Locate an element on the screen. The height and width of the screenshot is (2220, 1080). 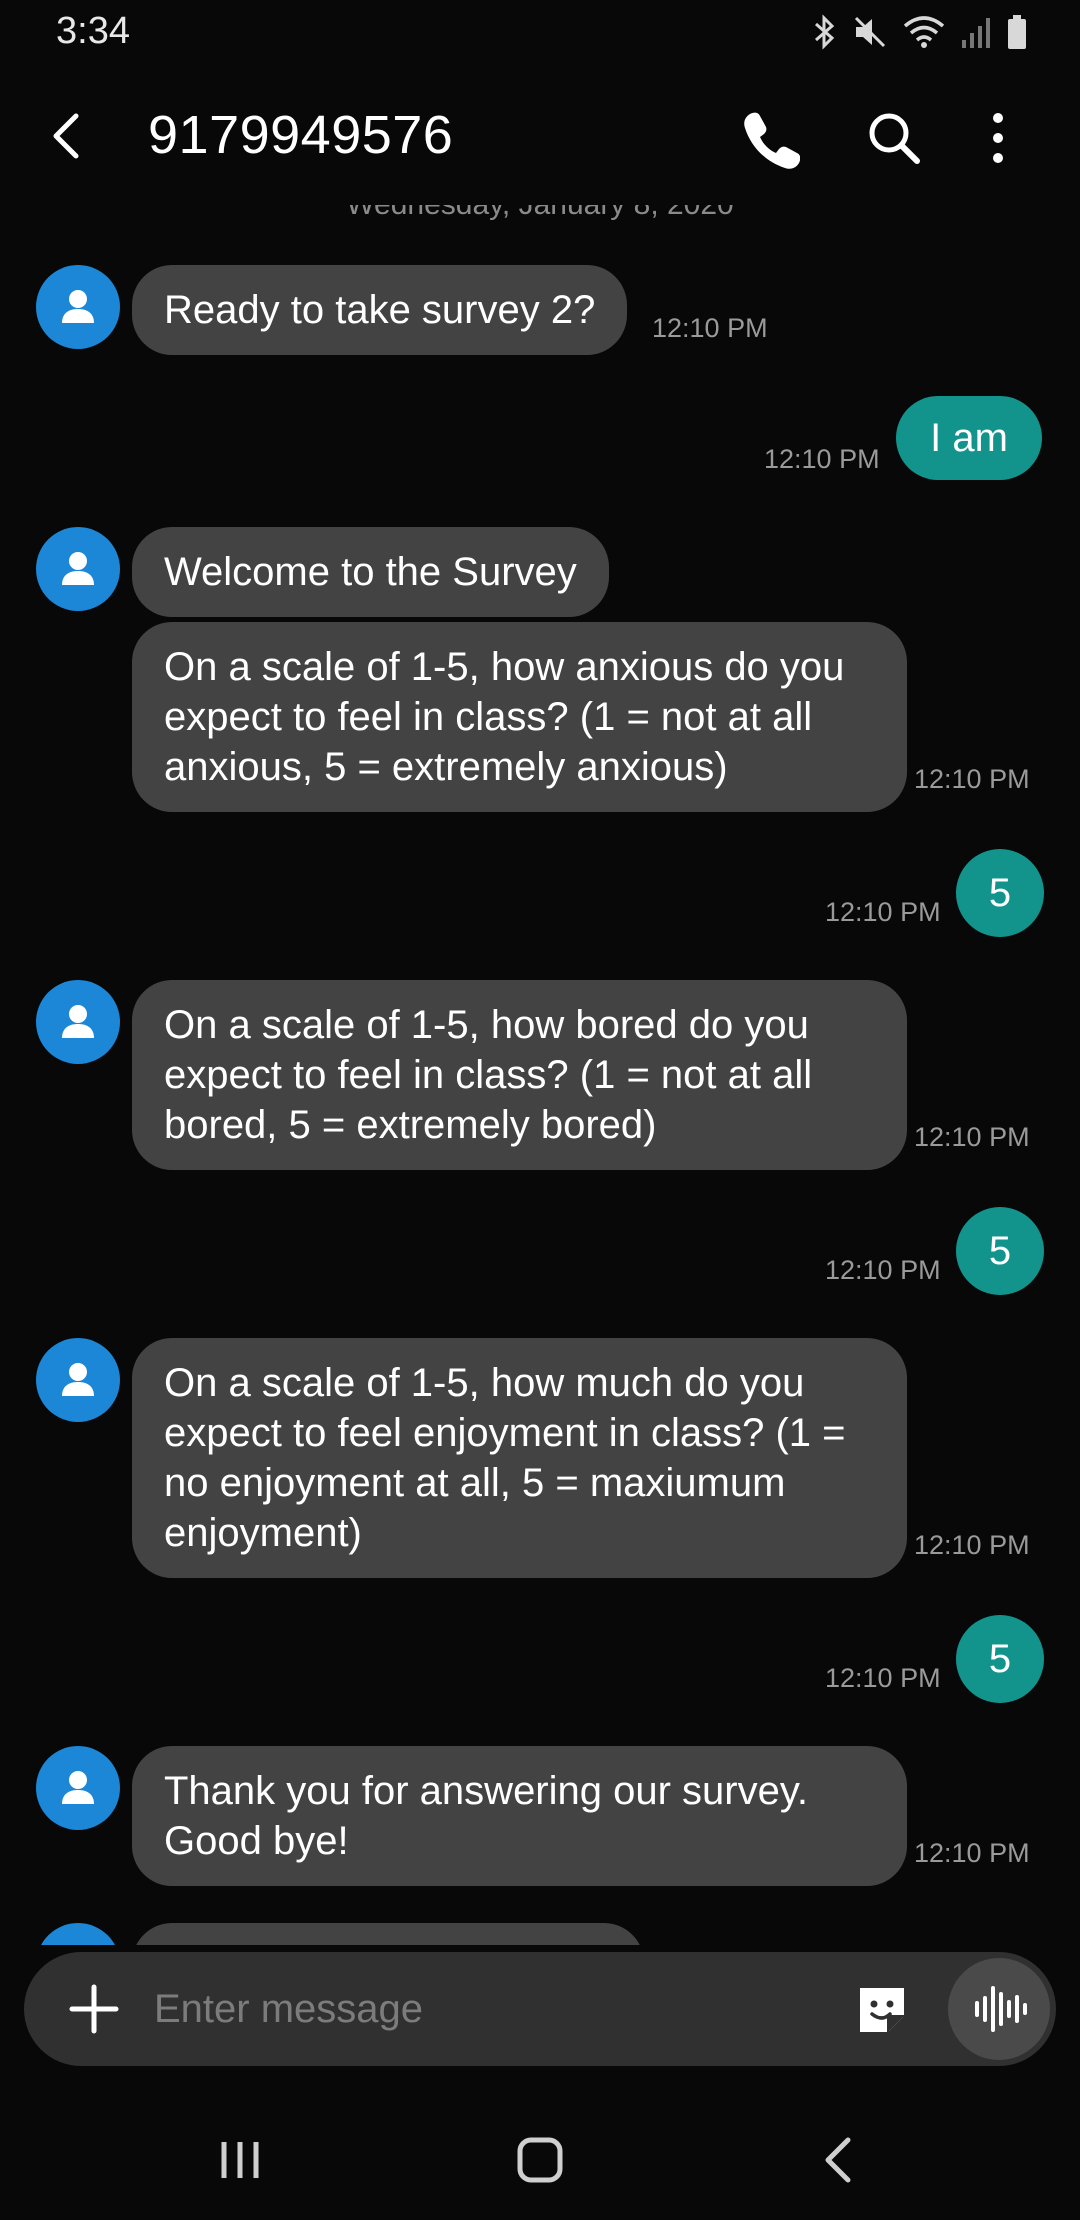
incoming-message: Welcome to the Survey is located at coordinates (370, 572).